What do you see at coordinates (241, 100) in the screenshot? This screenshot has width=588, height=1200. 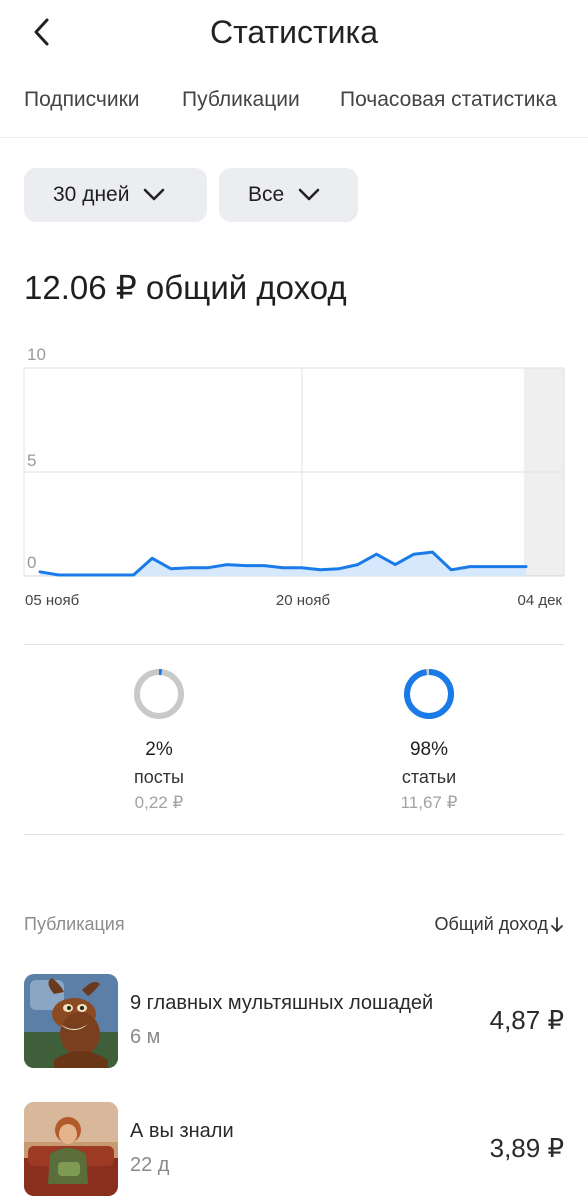 I see `tab-publications: Публикации` at bounding box center [241, 100].